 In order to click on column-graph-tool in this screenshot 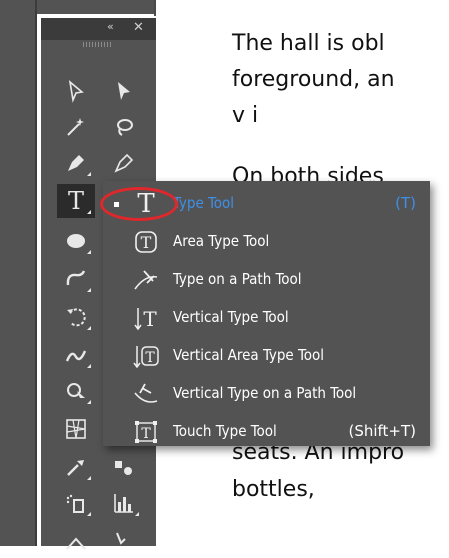, I will do `click(124, 503)`.